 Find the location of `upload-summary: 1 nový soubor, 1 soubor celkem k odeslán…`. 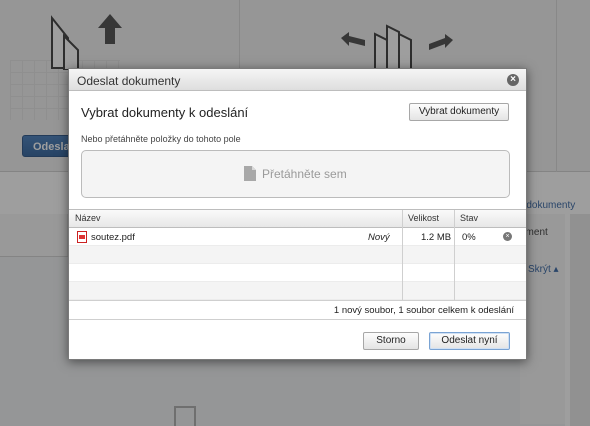

upload-summary: 1 nový soubor, 1 soubor celkem k odeslán… is located at coordinates (423, 310).